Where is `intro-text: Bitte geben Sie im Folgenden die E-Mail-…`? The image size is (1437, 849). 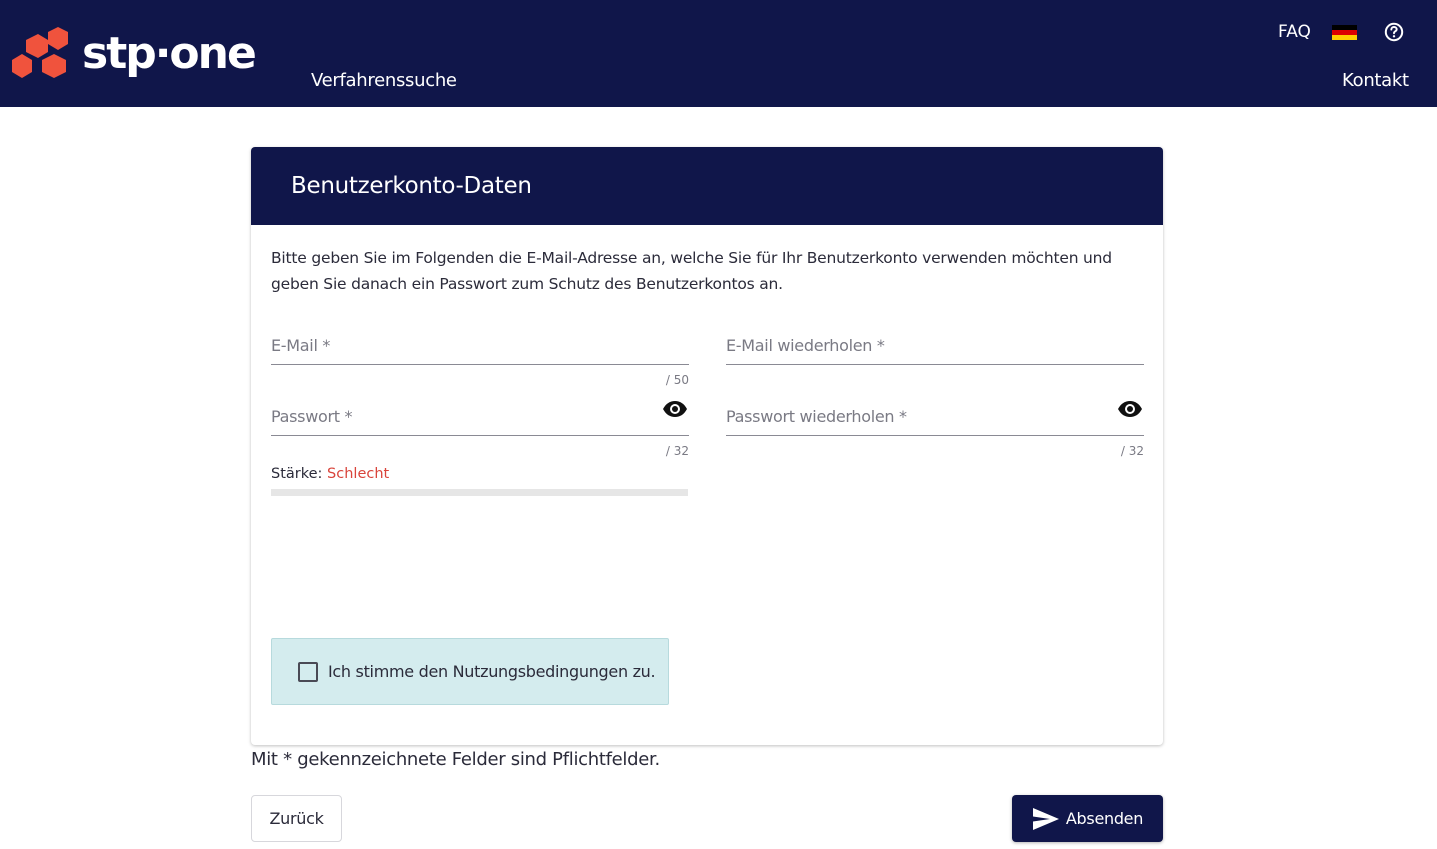
intro-text: Bitte geben Sie im Folgenden die E-Mail-… is located at coordinates (701, 271).